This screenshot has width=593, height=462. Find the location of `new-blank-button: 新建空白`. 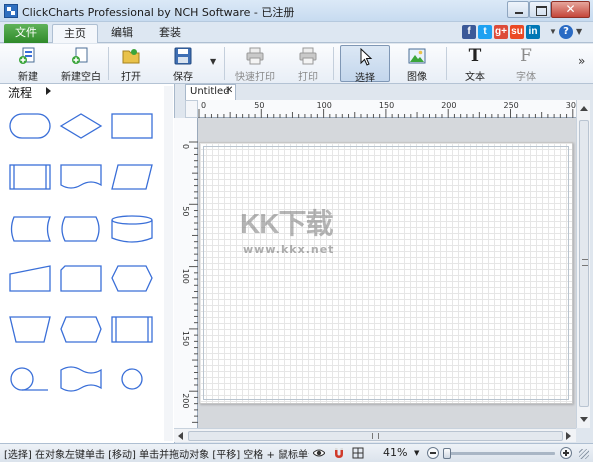

new-blank-button: 新建空白 is located at coordinates (81, 64).